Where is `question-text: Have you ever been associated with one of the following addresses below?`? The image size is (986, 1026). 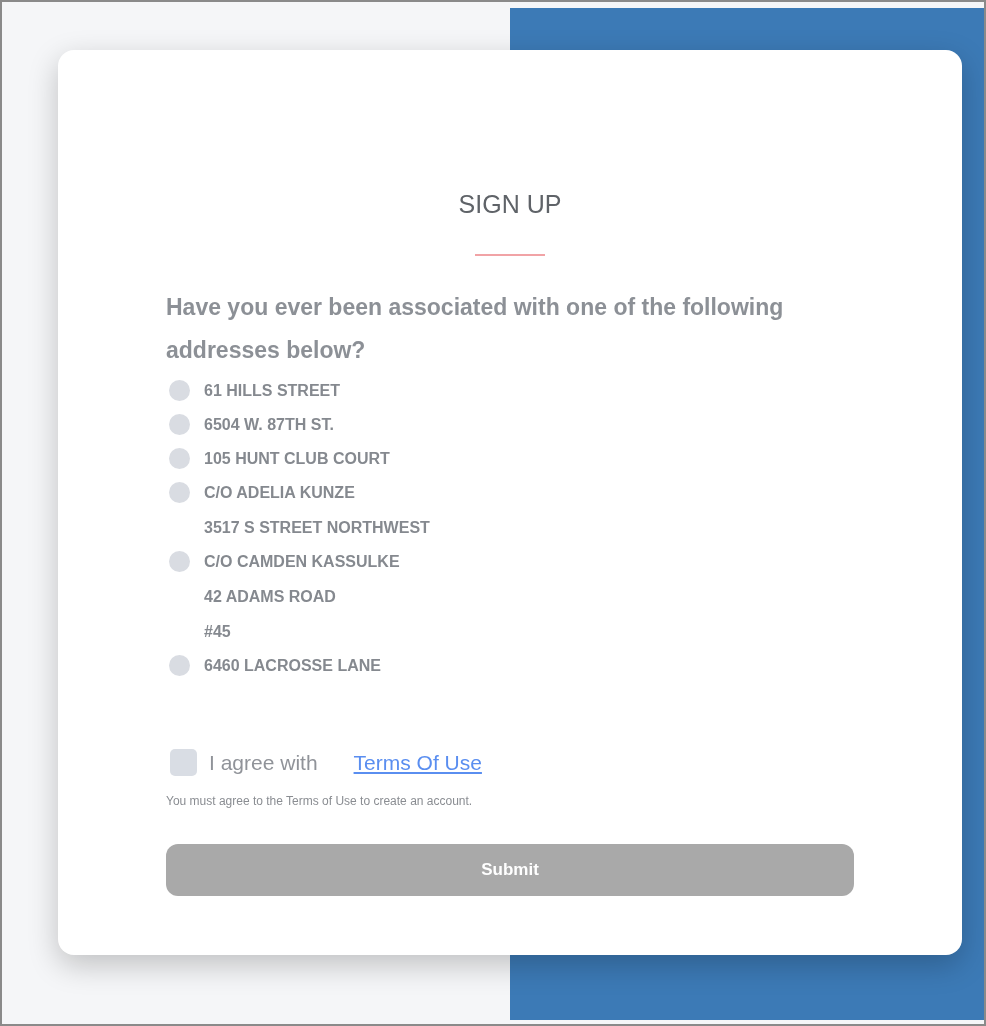 question-text: Have you ever been associated with one of the following addresses below? is located at coordinates (475, 329).